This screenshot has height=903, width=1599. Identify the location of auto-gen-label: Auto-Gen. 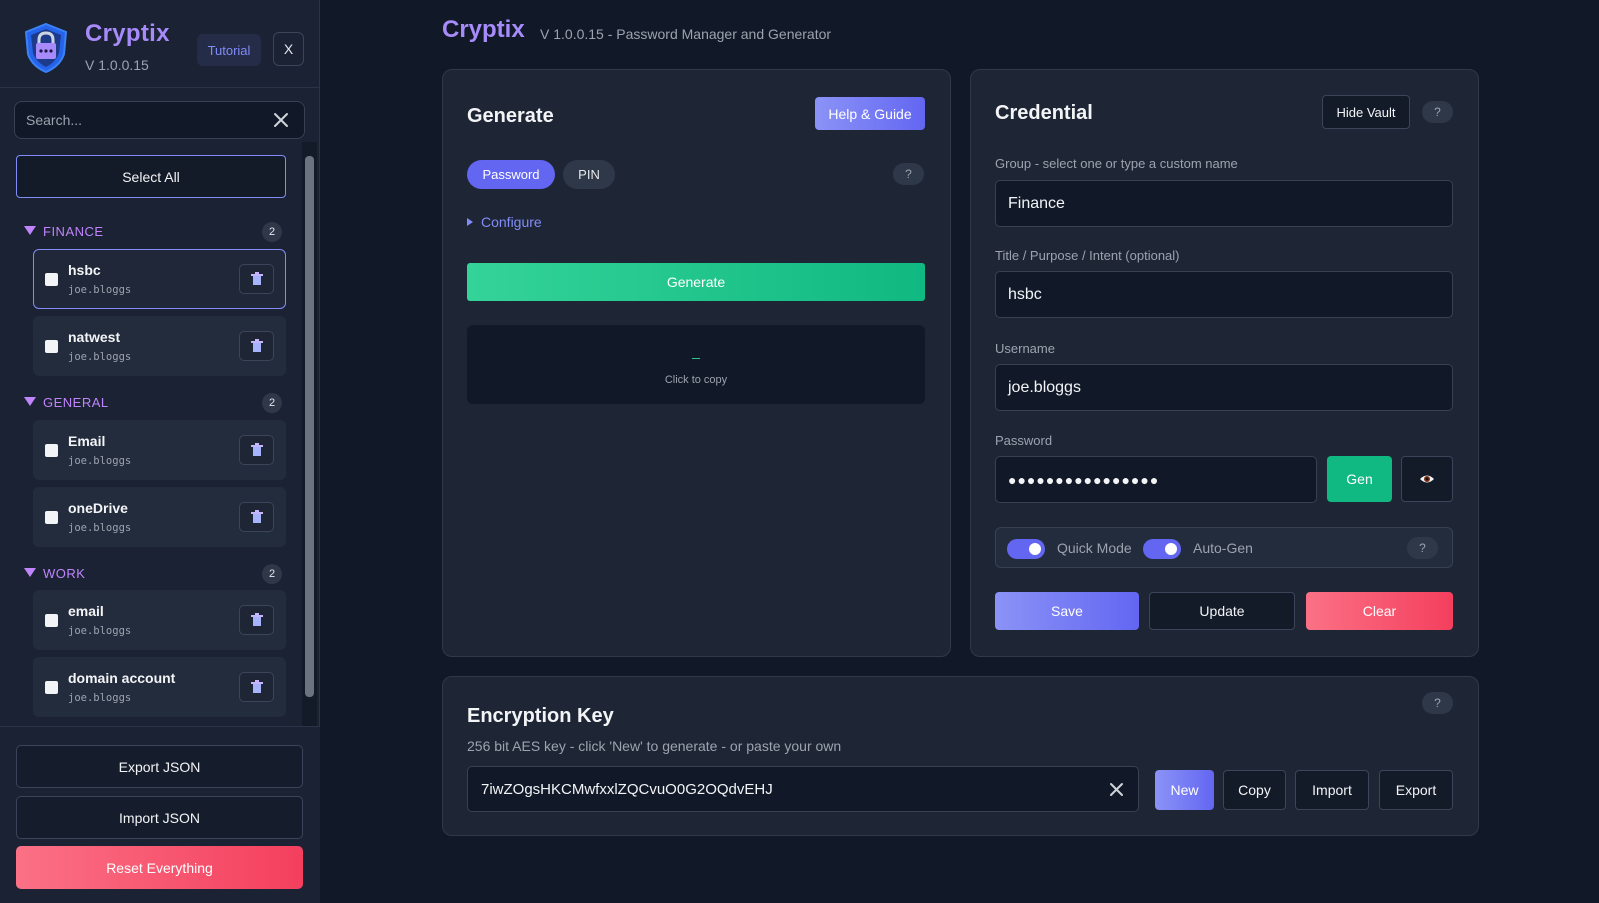
(1223, 548).